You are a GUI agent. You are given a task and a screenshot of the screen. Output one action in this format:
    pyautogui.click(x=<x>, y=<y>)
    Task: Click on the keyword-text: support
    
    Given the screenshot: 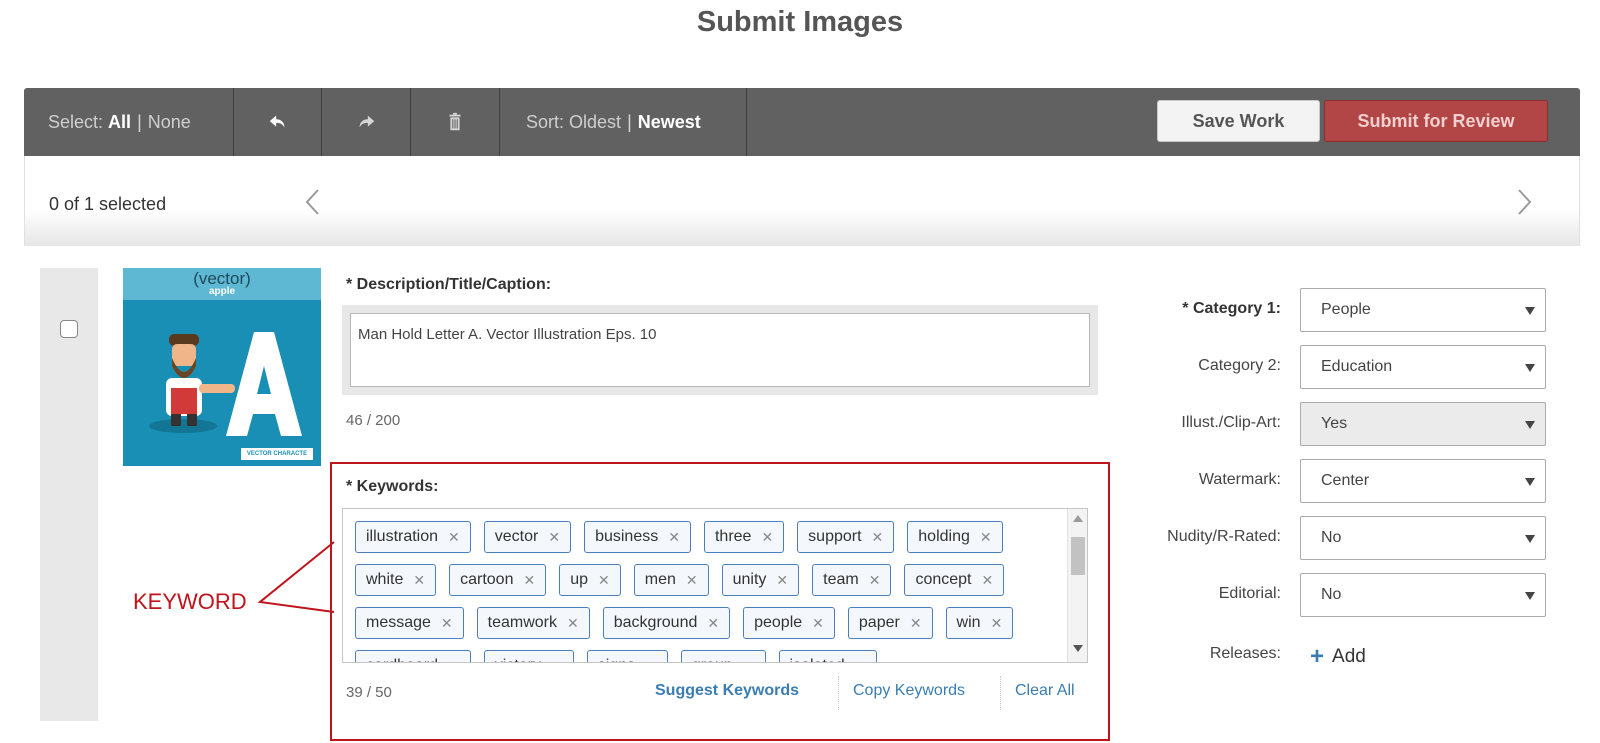 What is the action you would take?
    pyautogui.click(x=835, y=536)
    